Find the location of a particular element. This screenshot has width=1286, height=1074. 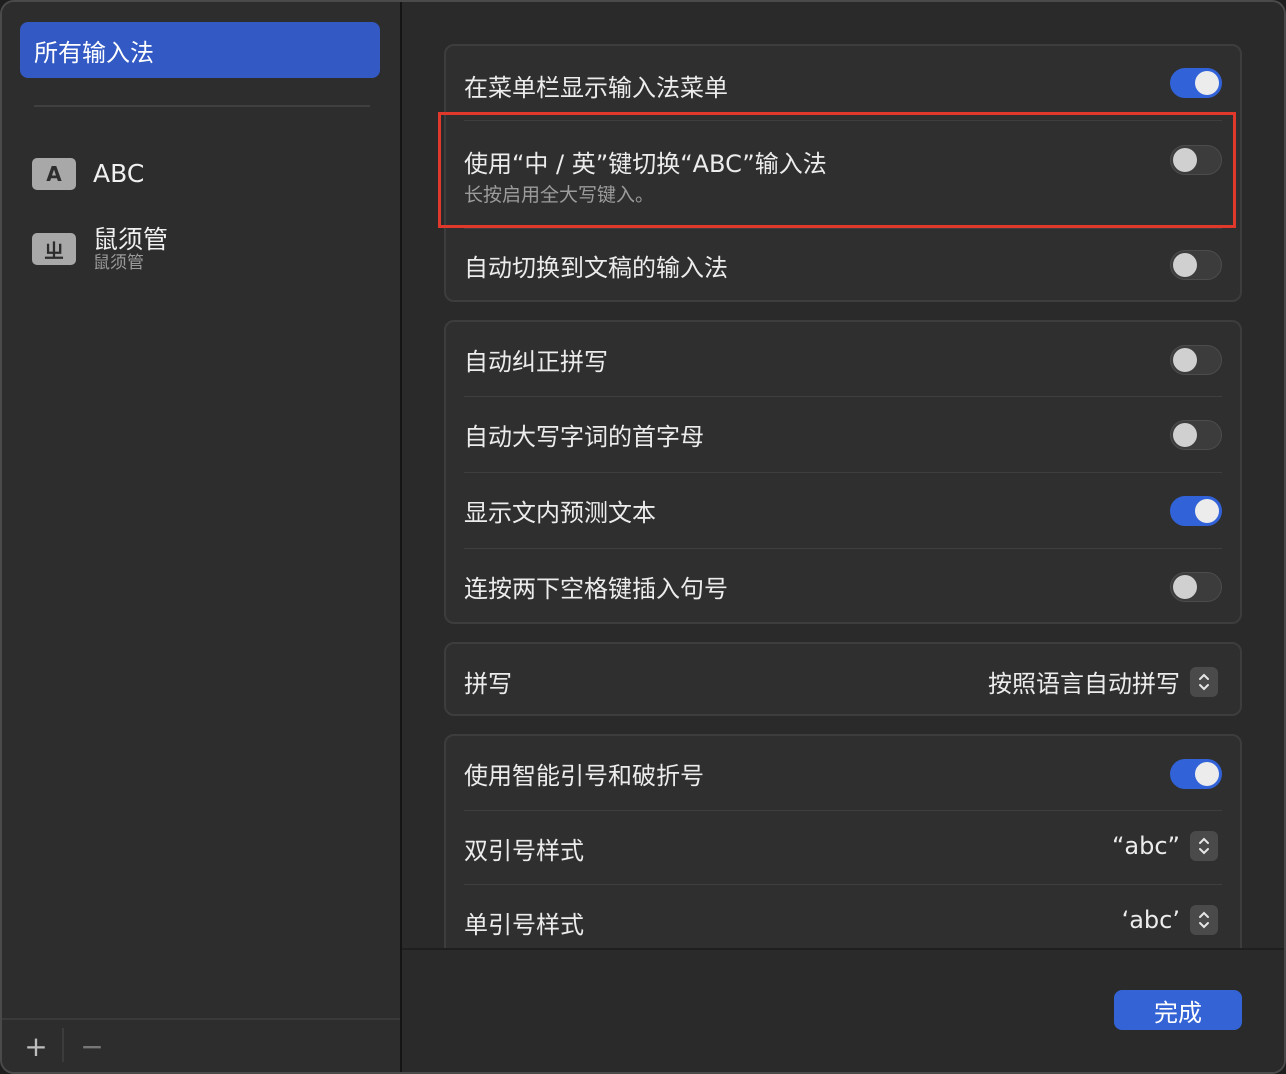

quotes-group: 使用智能引号和破折号 双引号样式 “abc” 单引号样式 ‘abc’ is located at coordinates (843, 851).